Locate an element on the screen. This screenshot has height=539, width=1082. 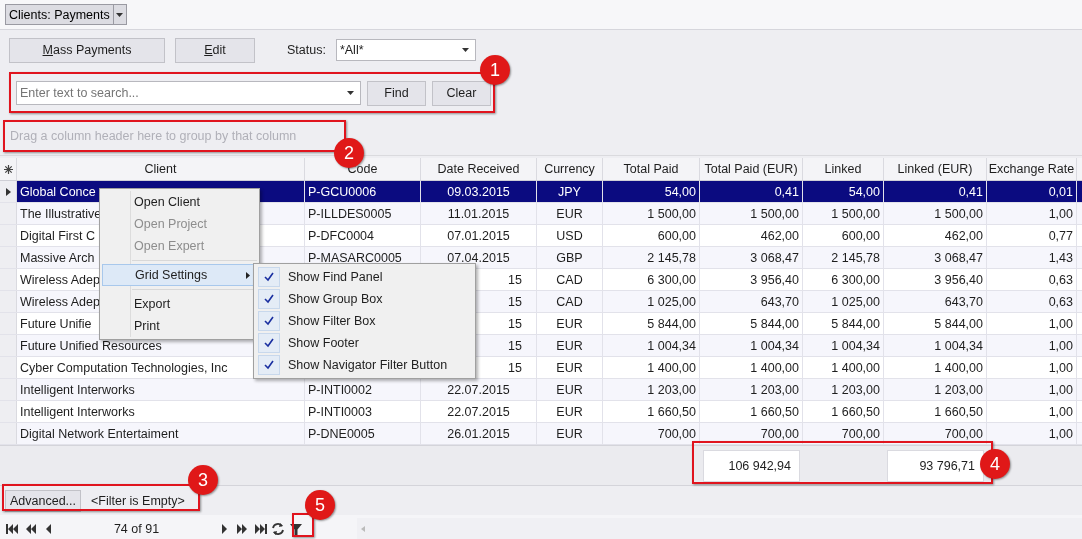
table-cell: P-INTI0003 is located at coordinates (363, 411).